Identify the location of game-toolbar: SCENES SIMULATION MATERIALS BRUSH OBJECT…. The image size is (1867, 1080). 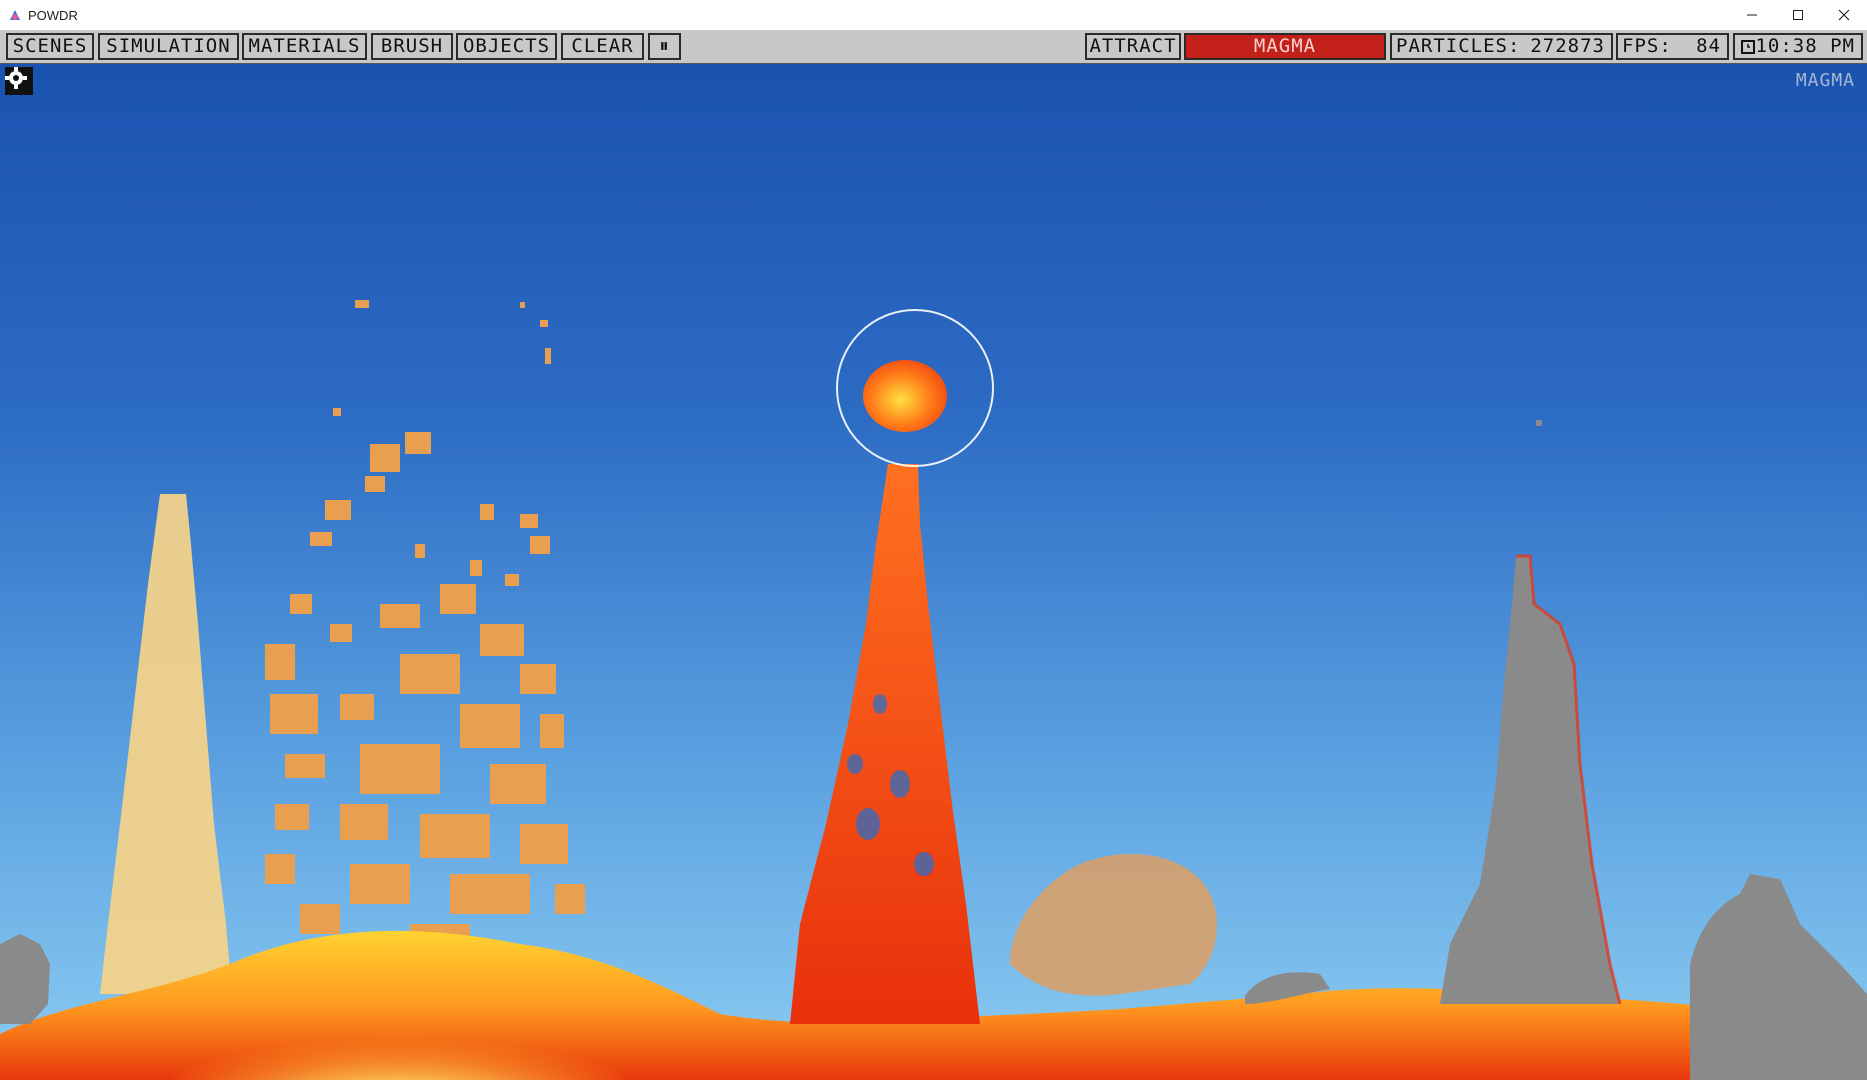
(933, 47).